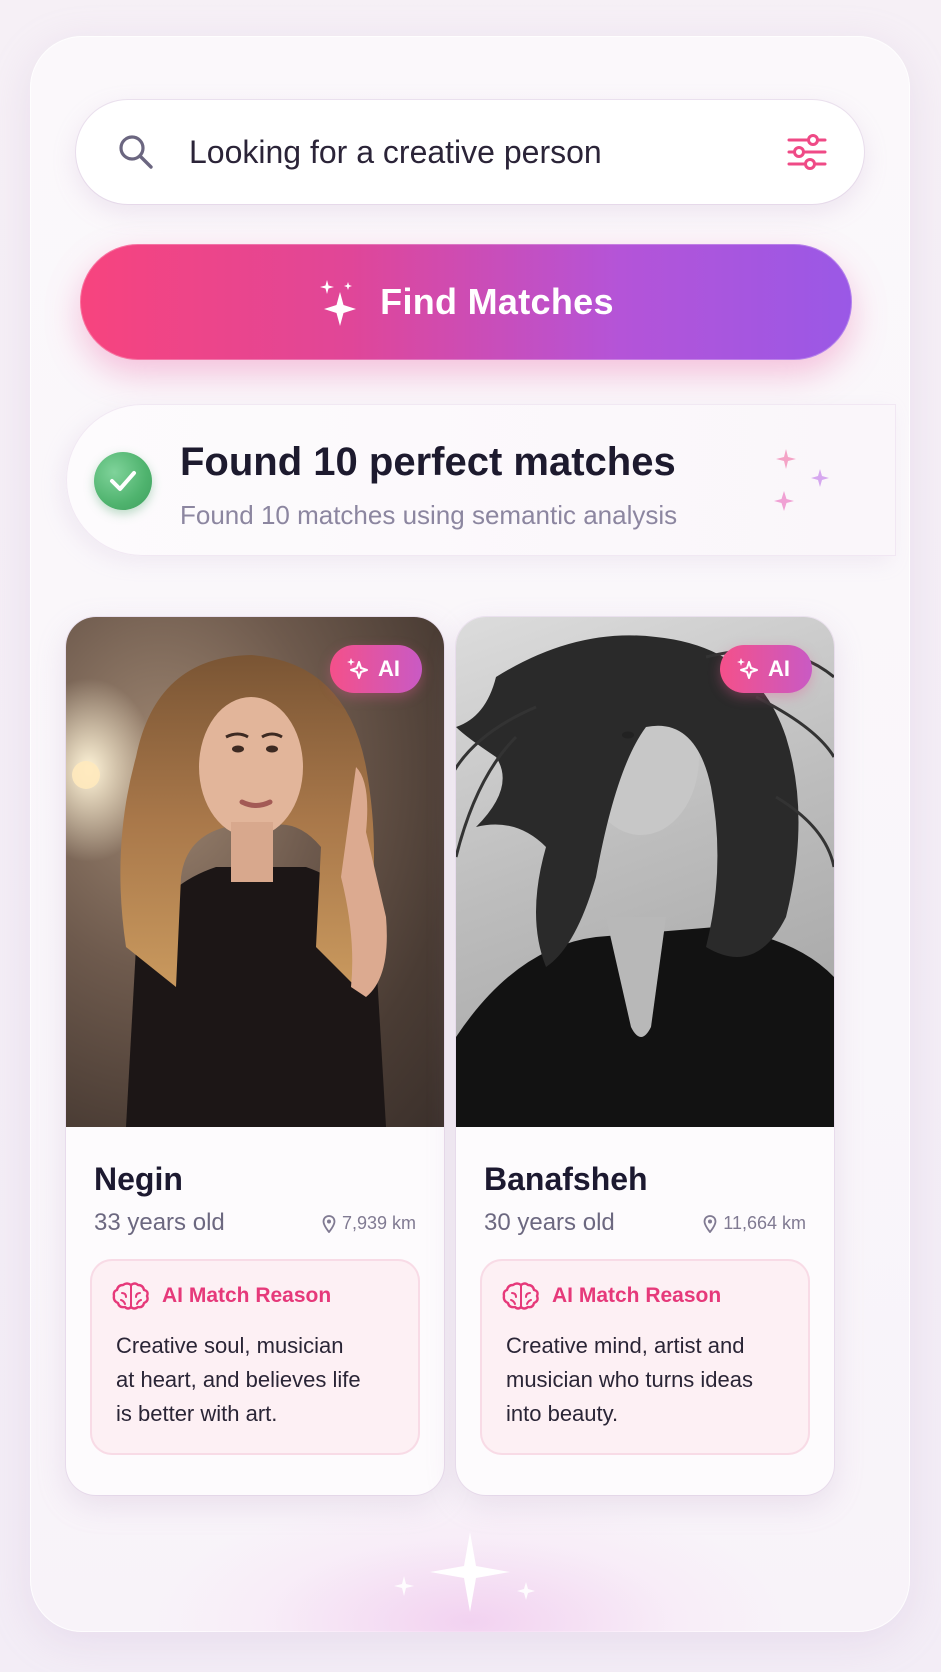 This screenshot has height=1672, width=941. Describe the element at coordinates (764, 1223) in the screenshot. I see `match-distance-value: 11,664 km` at that location.